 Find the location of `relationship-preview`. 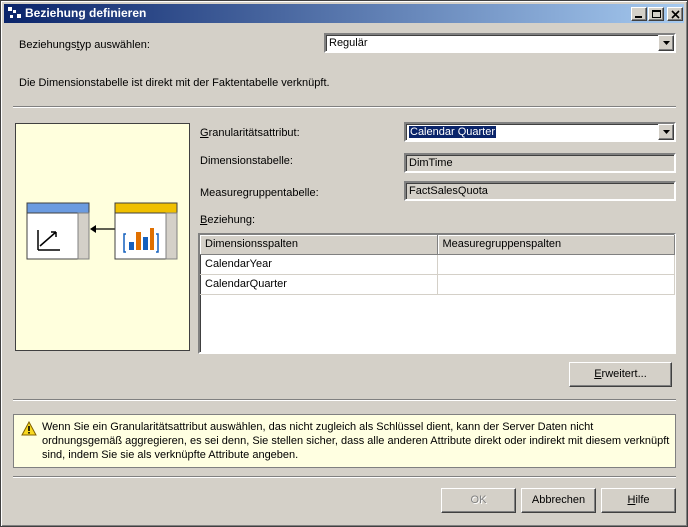

relationship-preview is located at coordinates (102, 237).